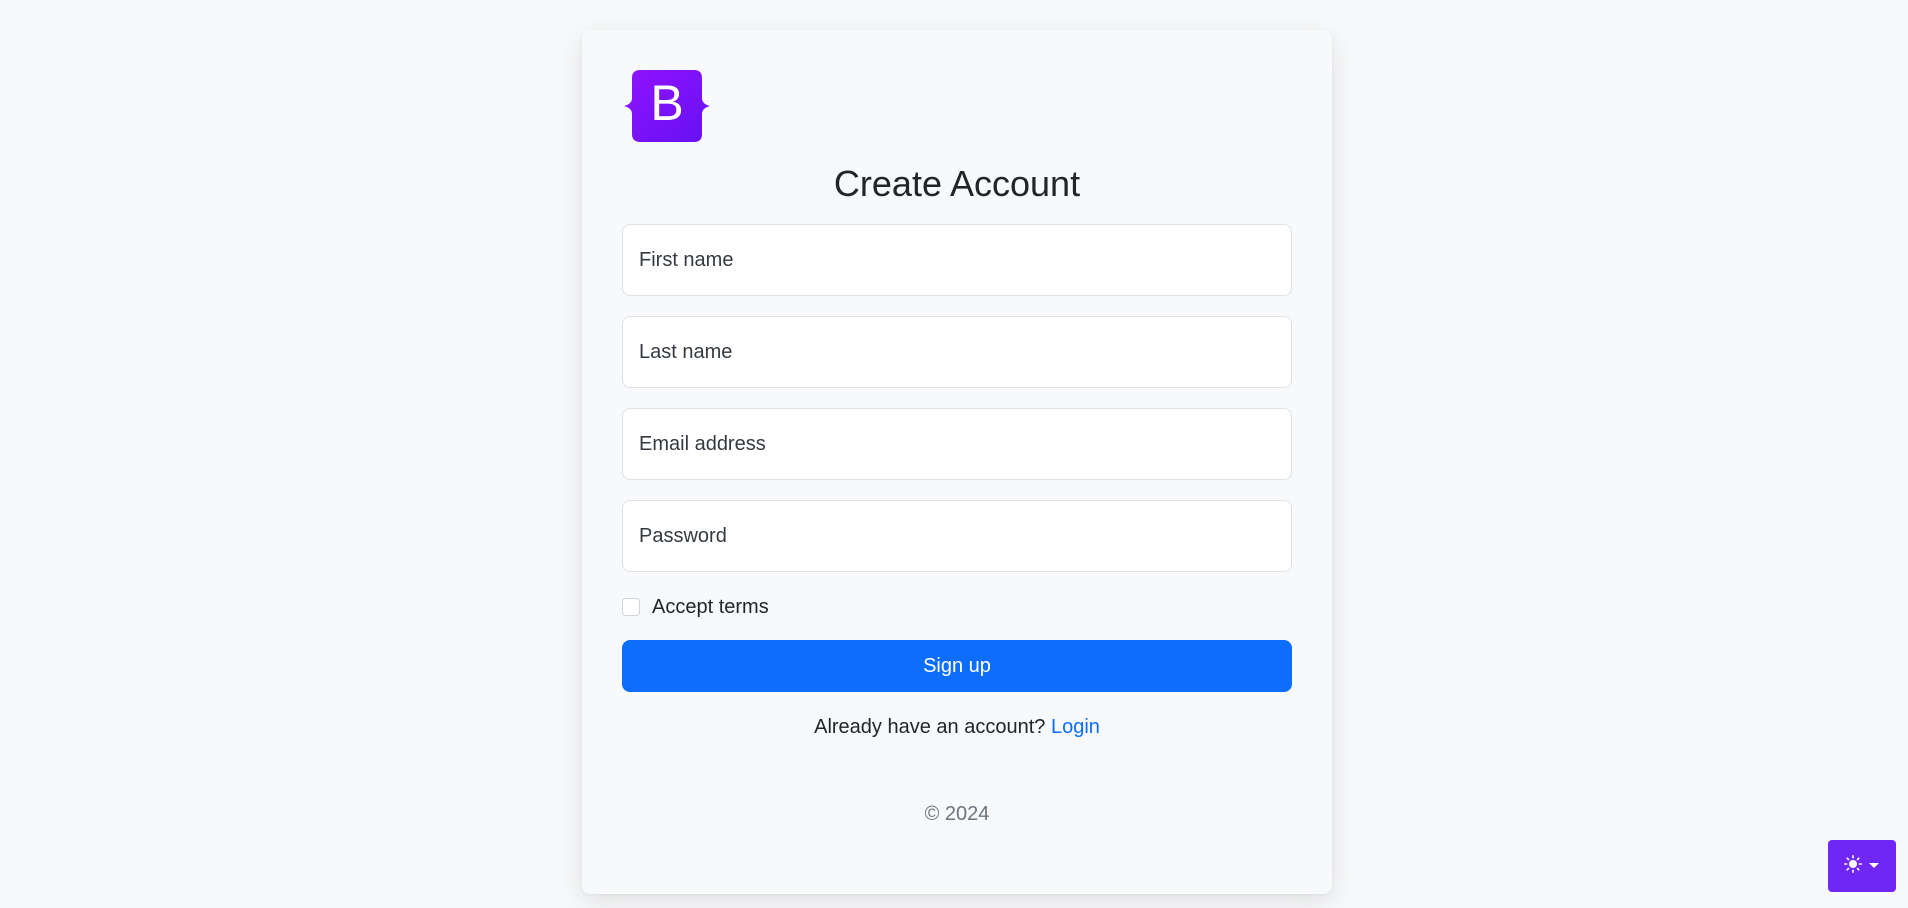 The width and height of the screenshot is (1908, 908). Describe the element at coordinates (957, 183) in the screenshot. I see `page-title: Create Account` at that location.